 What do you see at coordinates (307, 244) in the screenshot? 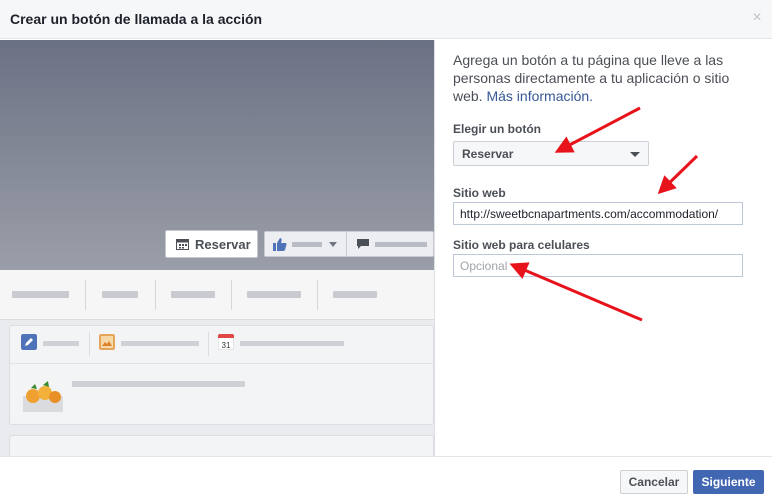
I see `like-label-placeholder` at bounding box center [307, 244].